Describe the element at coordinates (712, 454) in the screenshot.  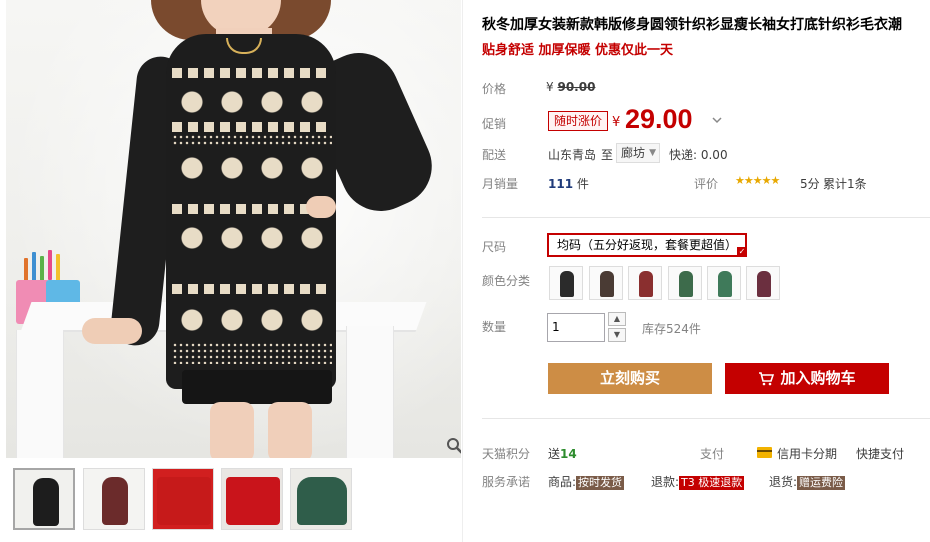
I see `payment-label: 支付` at that location.